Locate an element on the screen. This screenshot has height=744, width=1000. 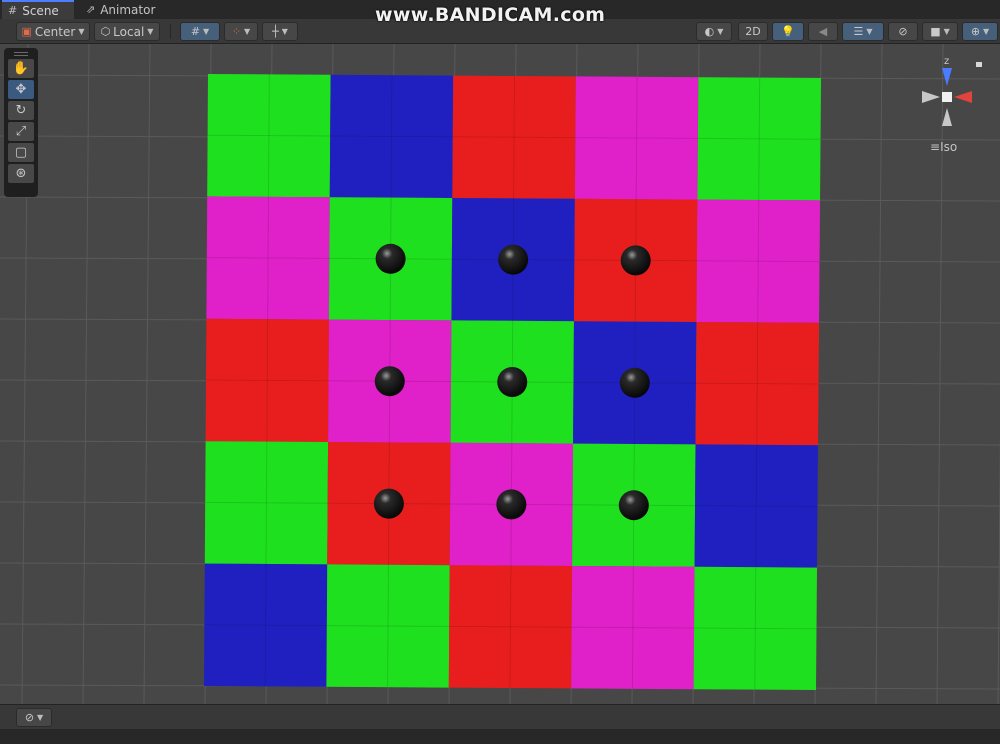
pivot-center-icon: ▣ is located at coordinates (26, 31).